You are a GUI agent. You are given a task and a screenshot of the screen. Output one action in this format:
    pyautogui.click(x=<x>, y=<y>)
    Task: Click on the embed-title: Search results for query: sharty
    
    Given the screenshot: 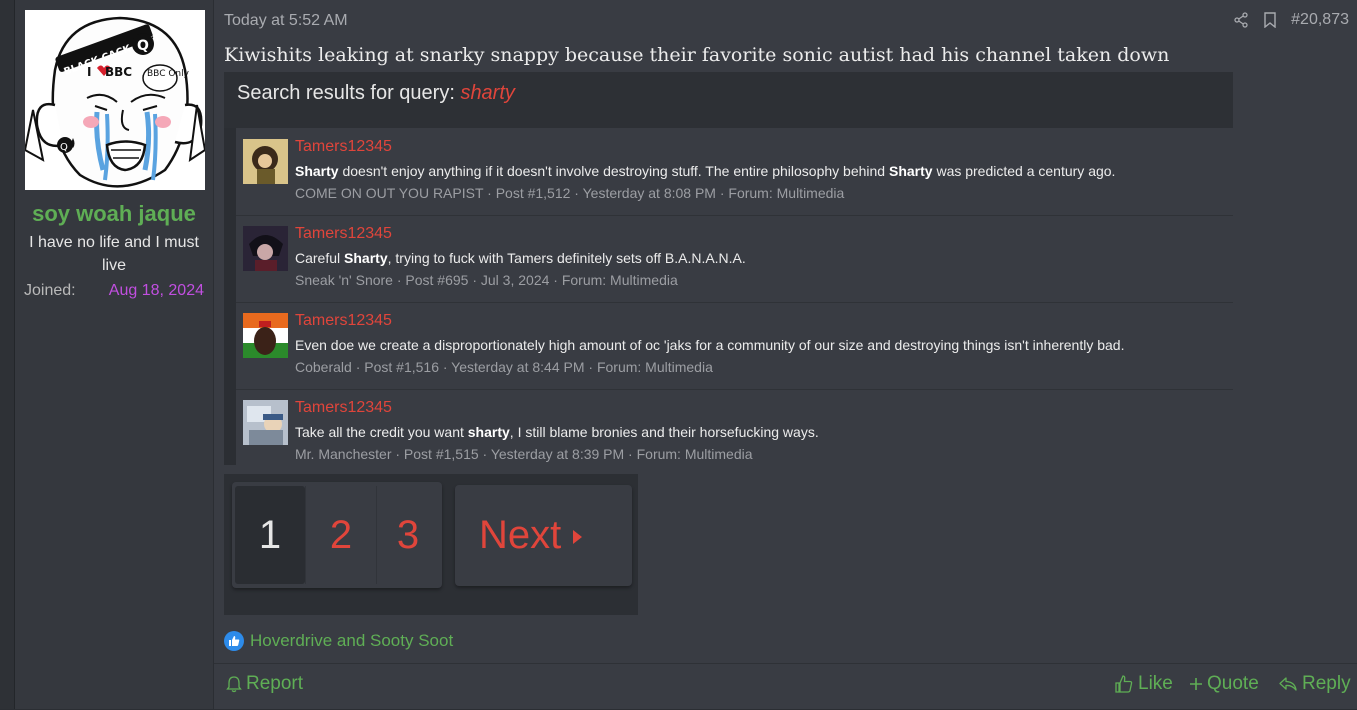 What is the action you would take?
    pyautogui.click(x=376, y=93)
    